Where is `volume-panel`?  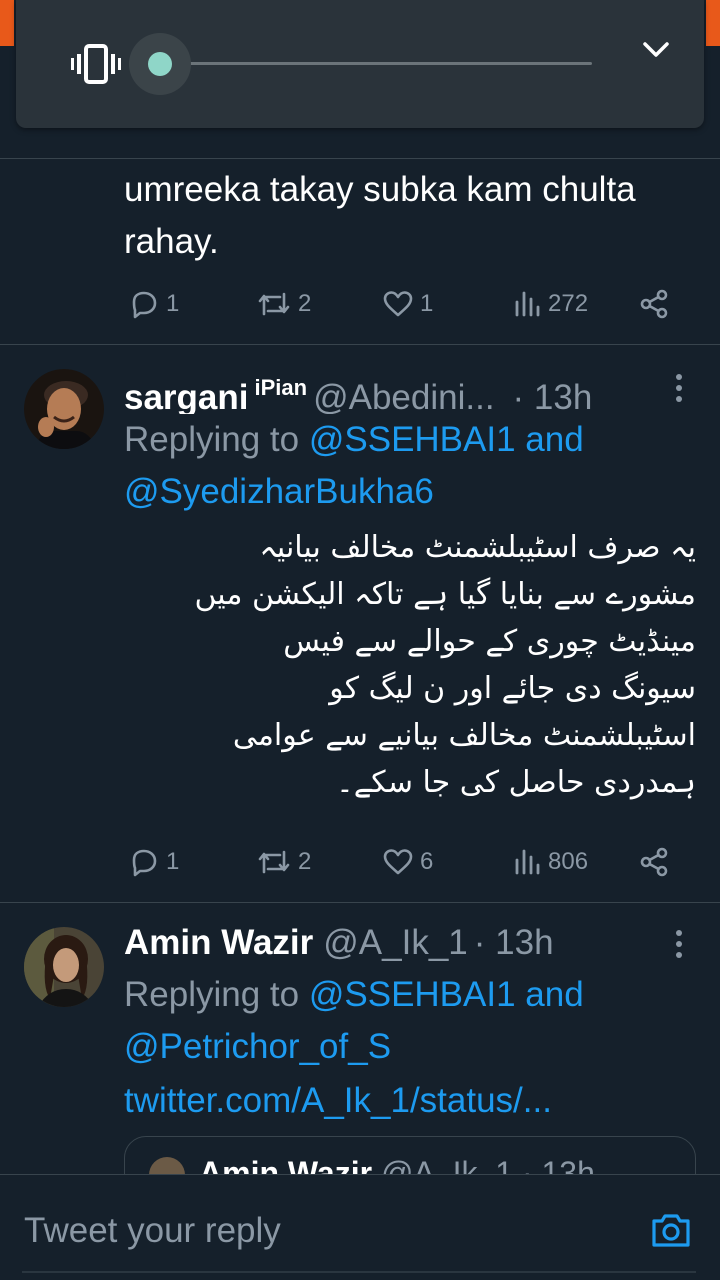 volume-panel is located at coordinates (360, 64).